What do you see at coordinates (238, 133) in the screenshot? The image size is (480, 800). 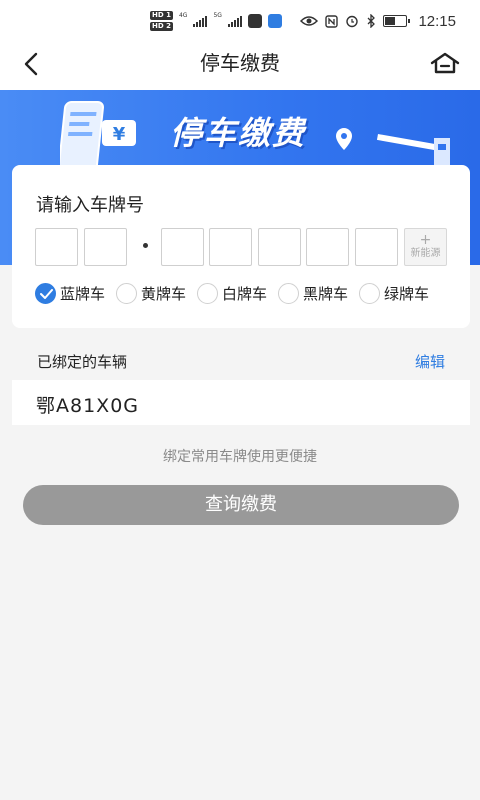 I see `banner-title: 停车缴费` at bounding box center [238, 133].